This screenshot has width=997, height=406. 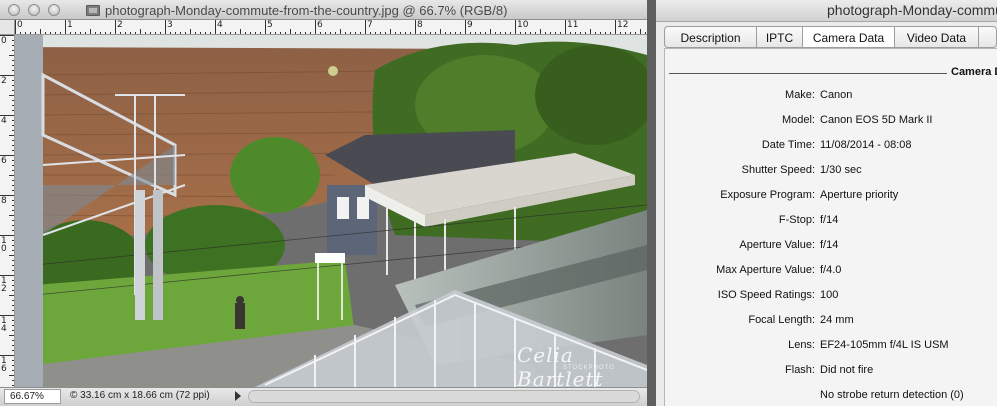 What do you see at coordinates (330, 258) in the screenshot?
I see `station-sign` at bounding box center [330, 258].